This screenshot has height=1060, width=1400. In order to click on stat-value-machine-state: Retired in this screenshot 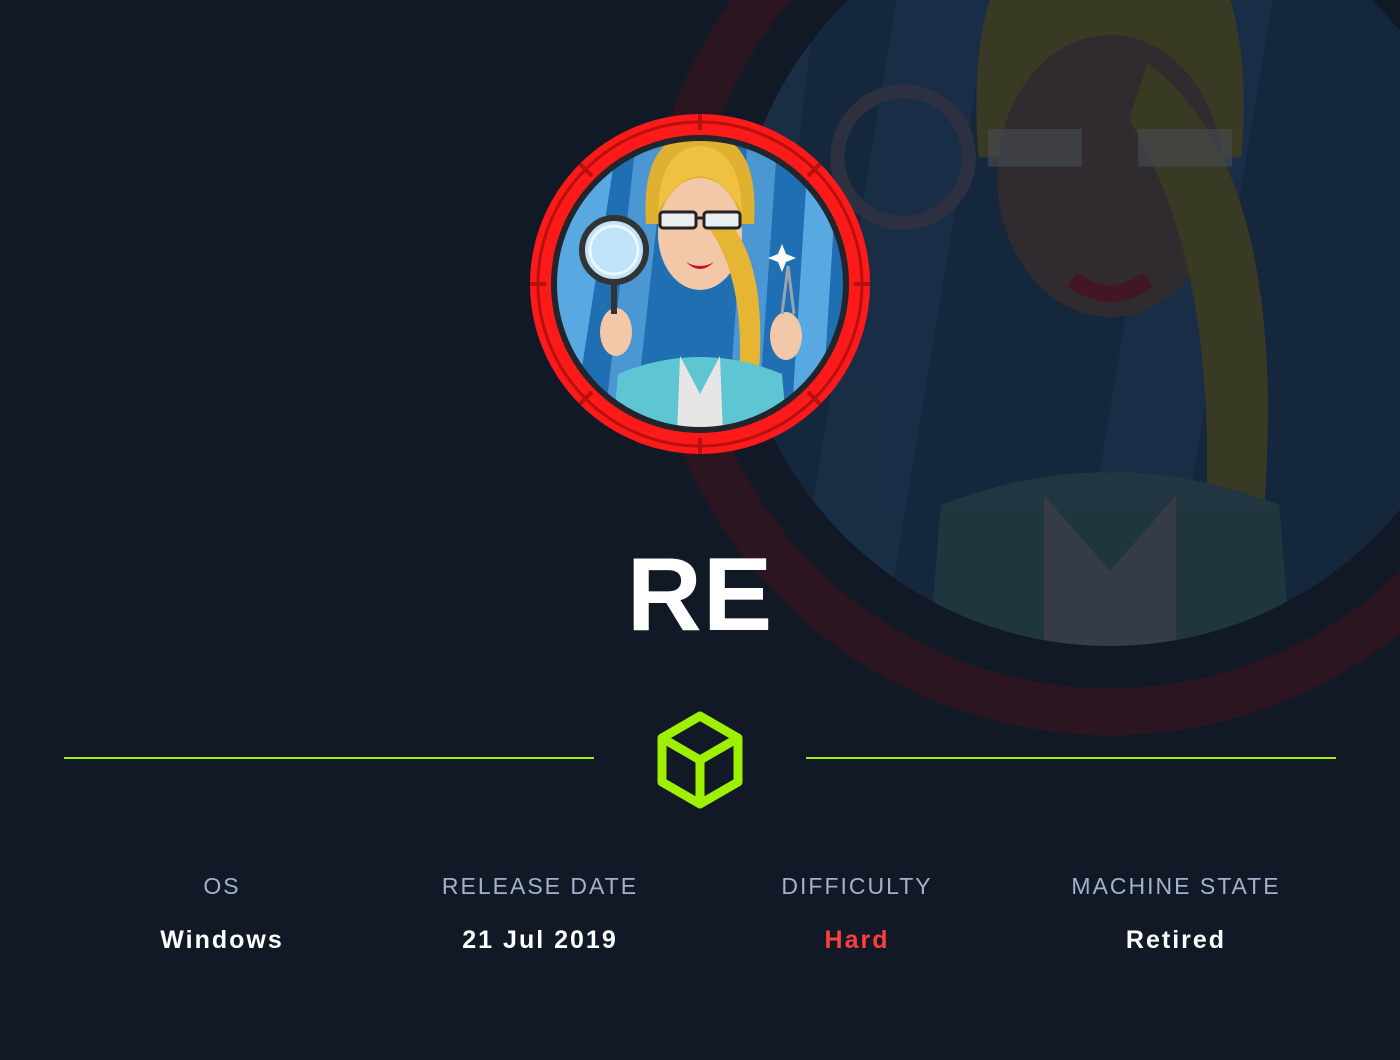, I will do `click(1176, 940)`.